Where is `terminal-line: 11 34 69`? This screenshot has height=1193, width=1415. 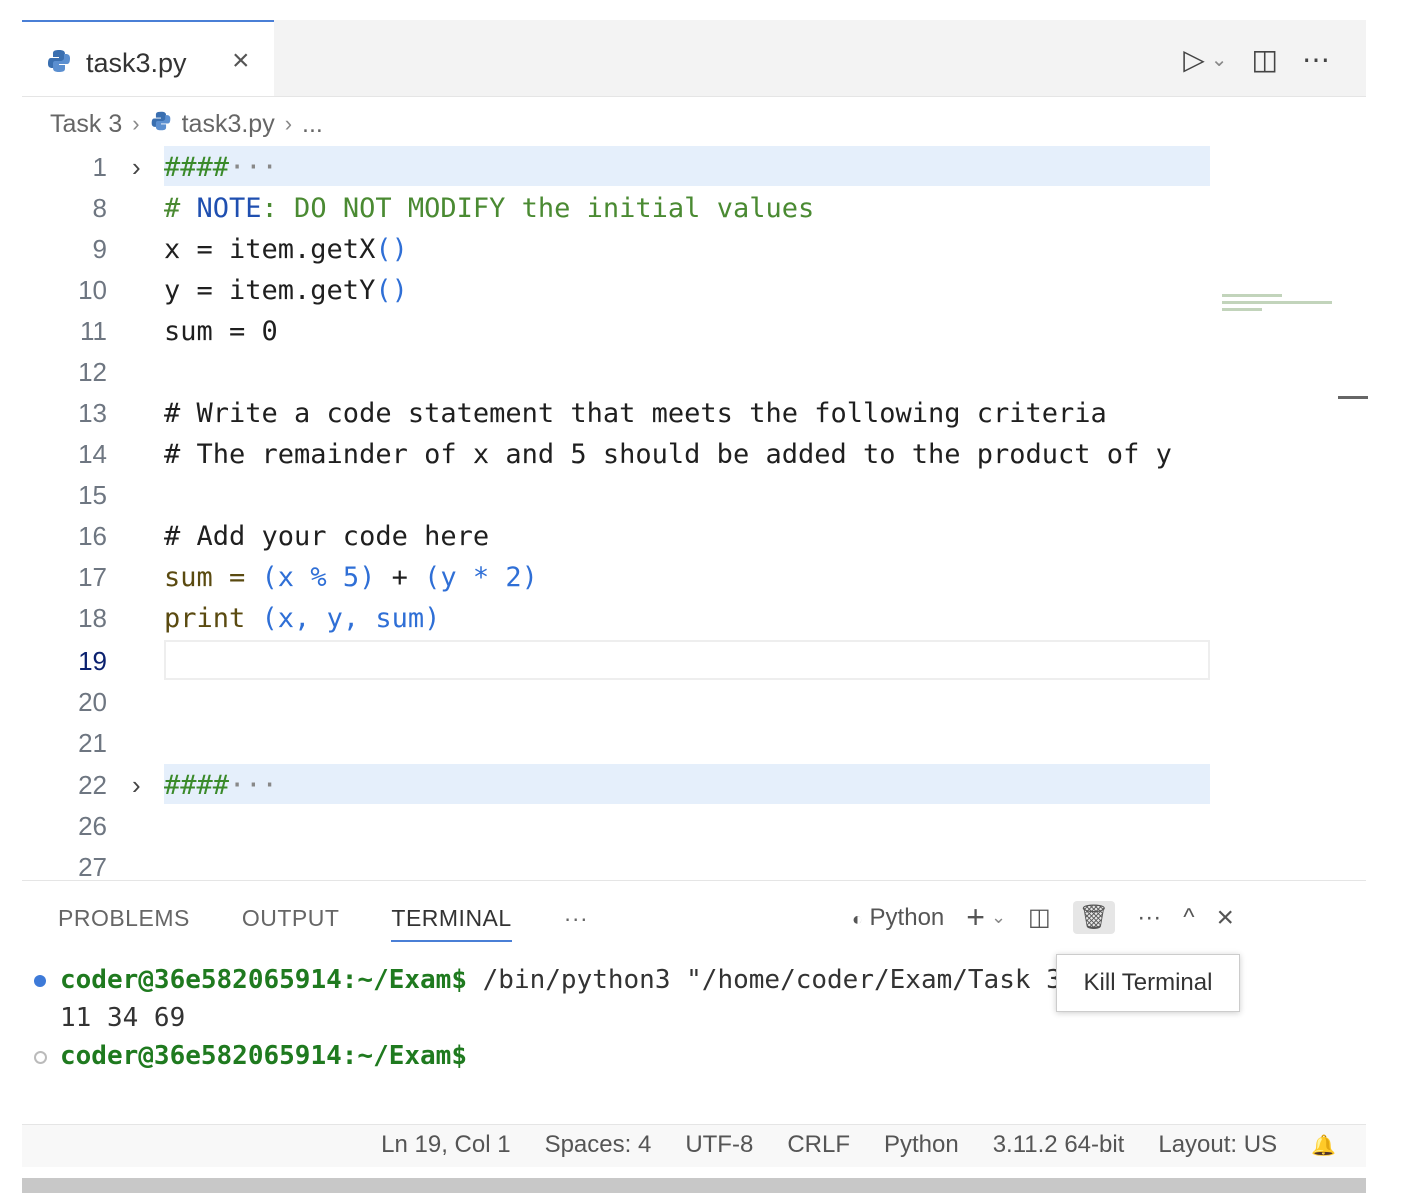 terminal-line: 11 34 69 is located at coordinates (109, 1022).